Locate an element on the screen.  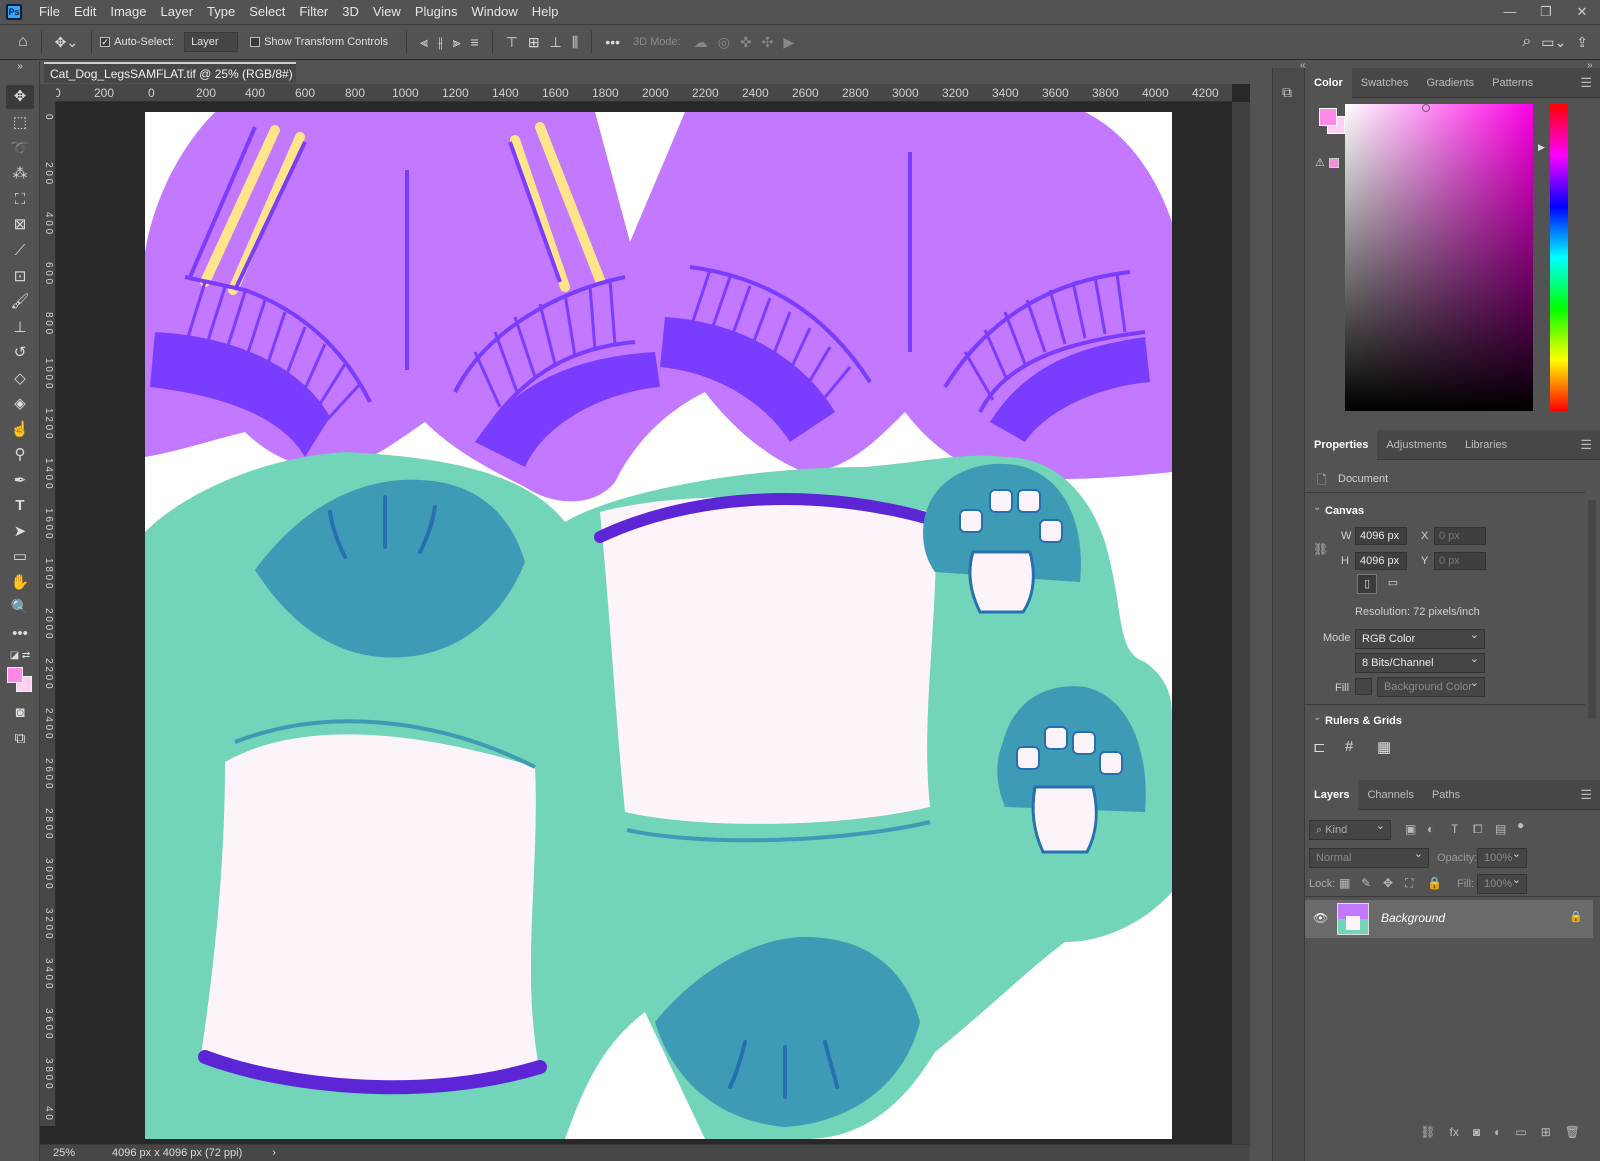
distribute-horizontal-icon: ⫼ is located at coordinates (575, 42).